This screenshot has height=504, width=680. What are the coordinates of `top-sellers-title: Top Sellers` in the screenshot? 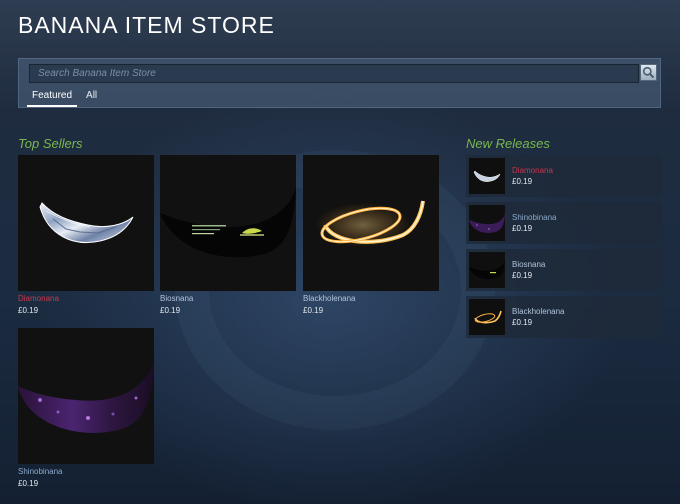 It's located at (50, 143).